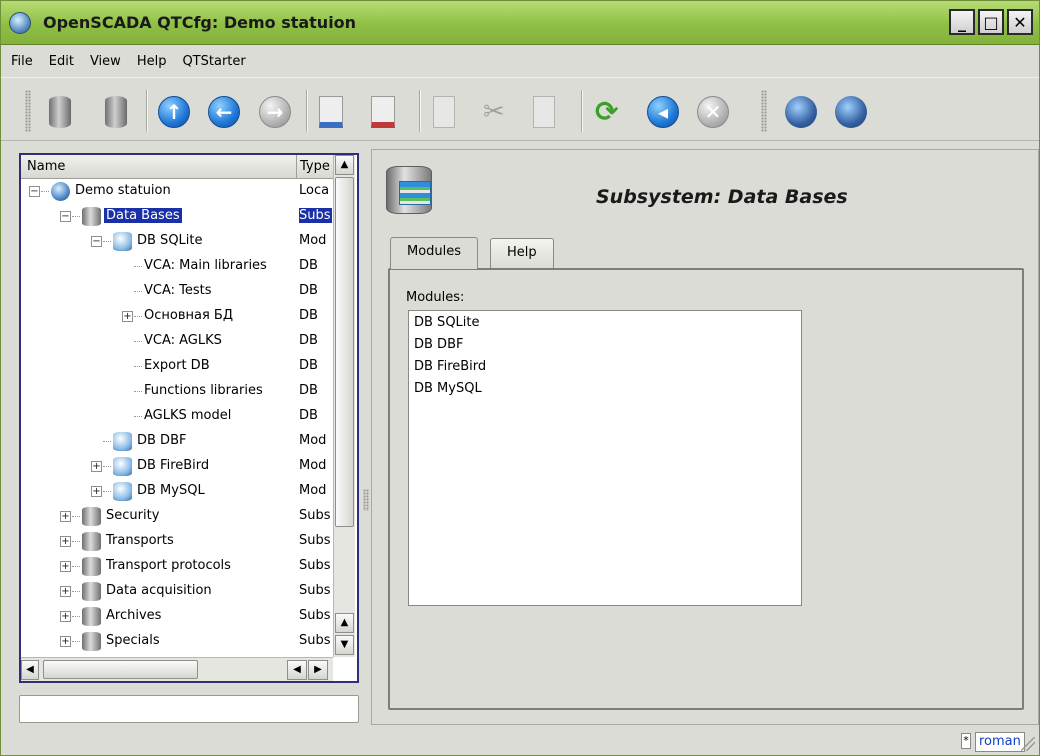 The image size is (1040, 756). Describe the element at coordinates (177, 341) in the screenshot. I see `tree-row: VCA: AGLKS DB` at that location.